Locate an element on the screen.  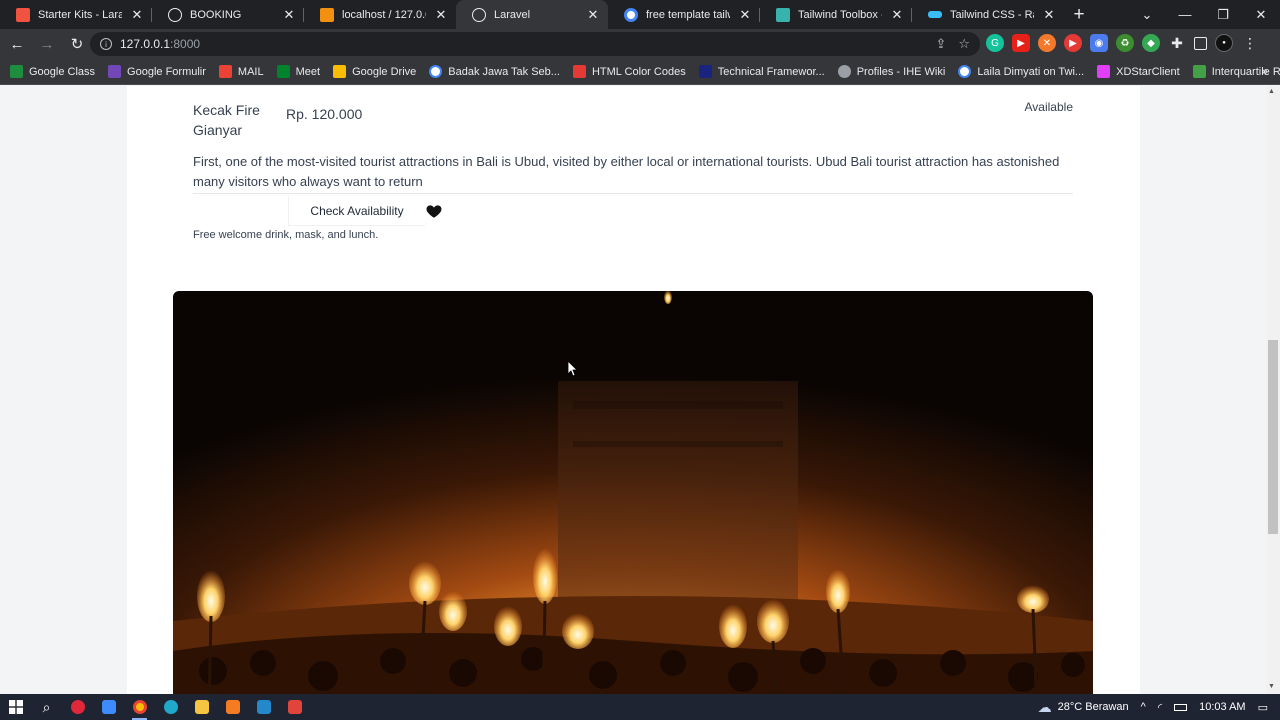
sidepanel-icon is located at coordinates (1200, 43).